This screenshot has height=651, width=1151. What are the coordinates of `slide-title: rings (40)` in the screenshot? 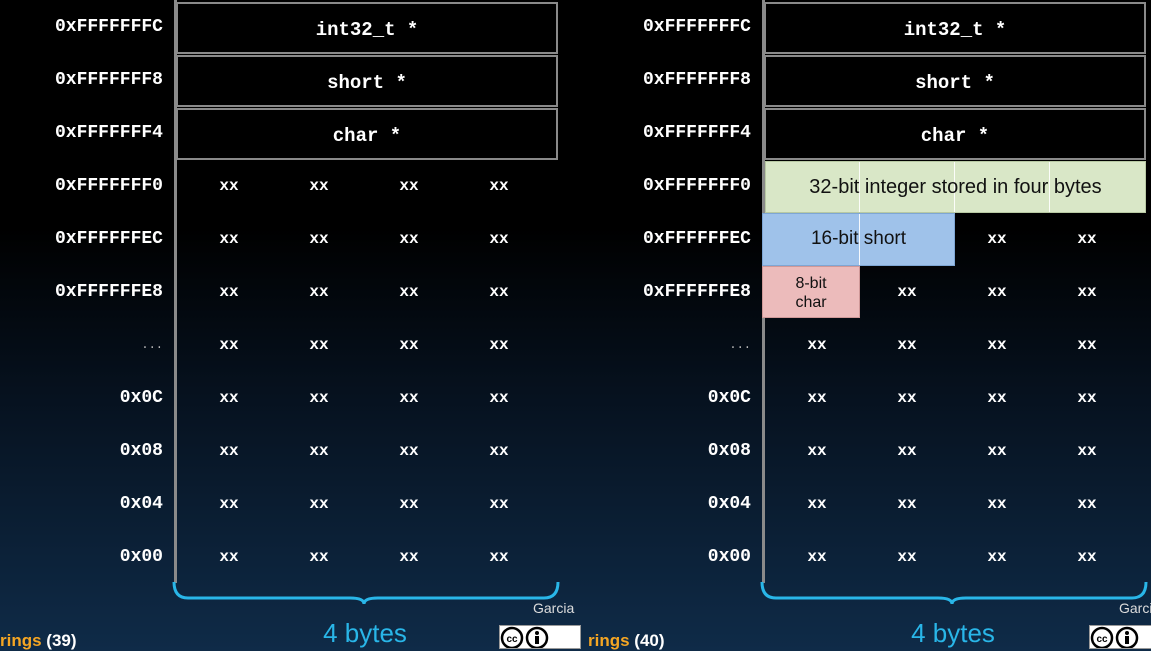 It's located at (626, 641).